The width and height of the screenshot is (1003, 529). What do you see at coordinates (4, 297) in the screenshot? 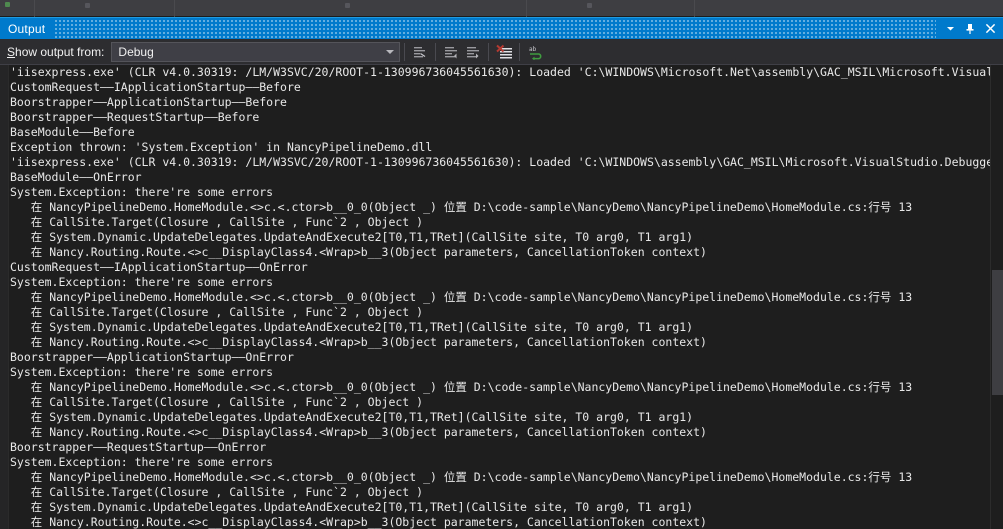
I see `output-gutter` at bounding box center [4, 297].